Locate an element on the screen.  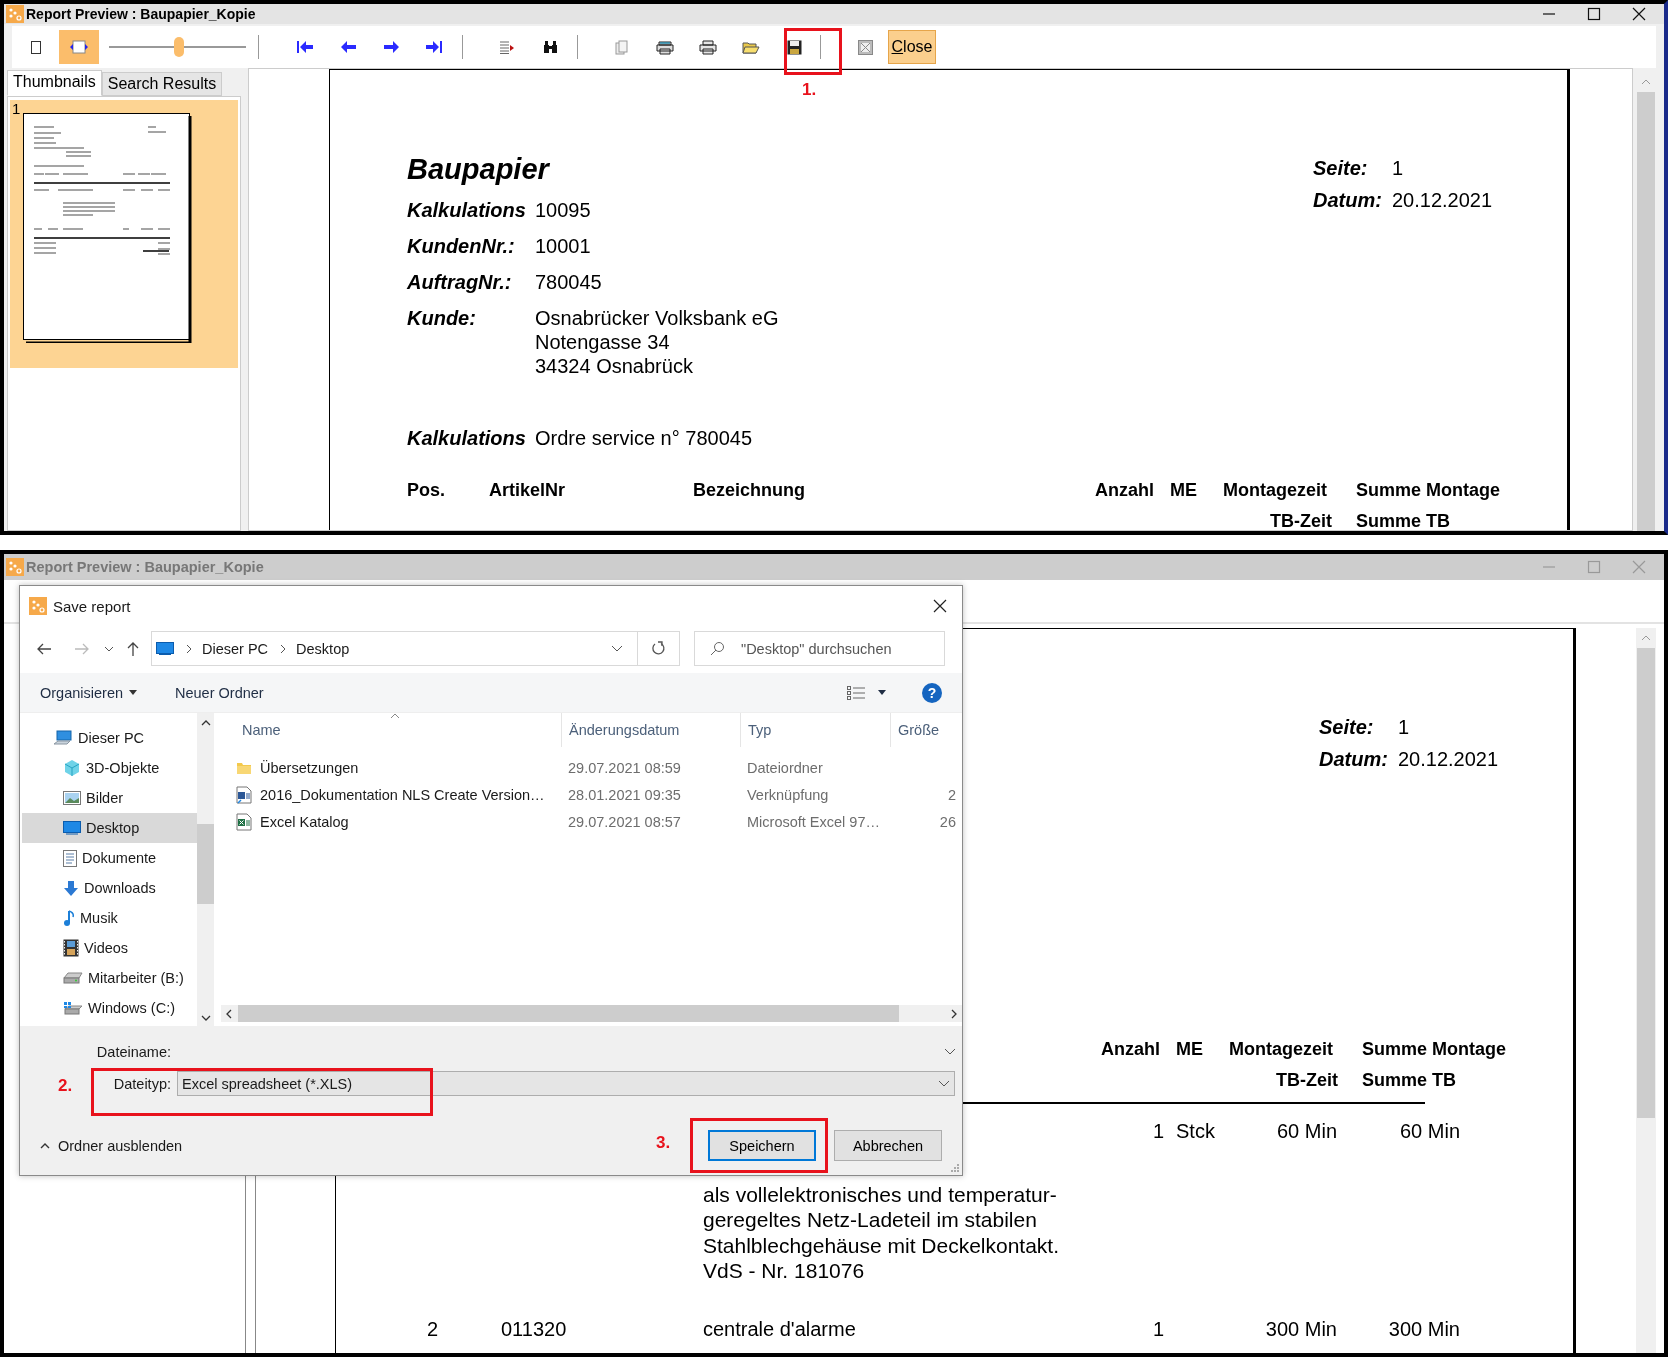
column-header: Größe is located at coordinates (925, 730).